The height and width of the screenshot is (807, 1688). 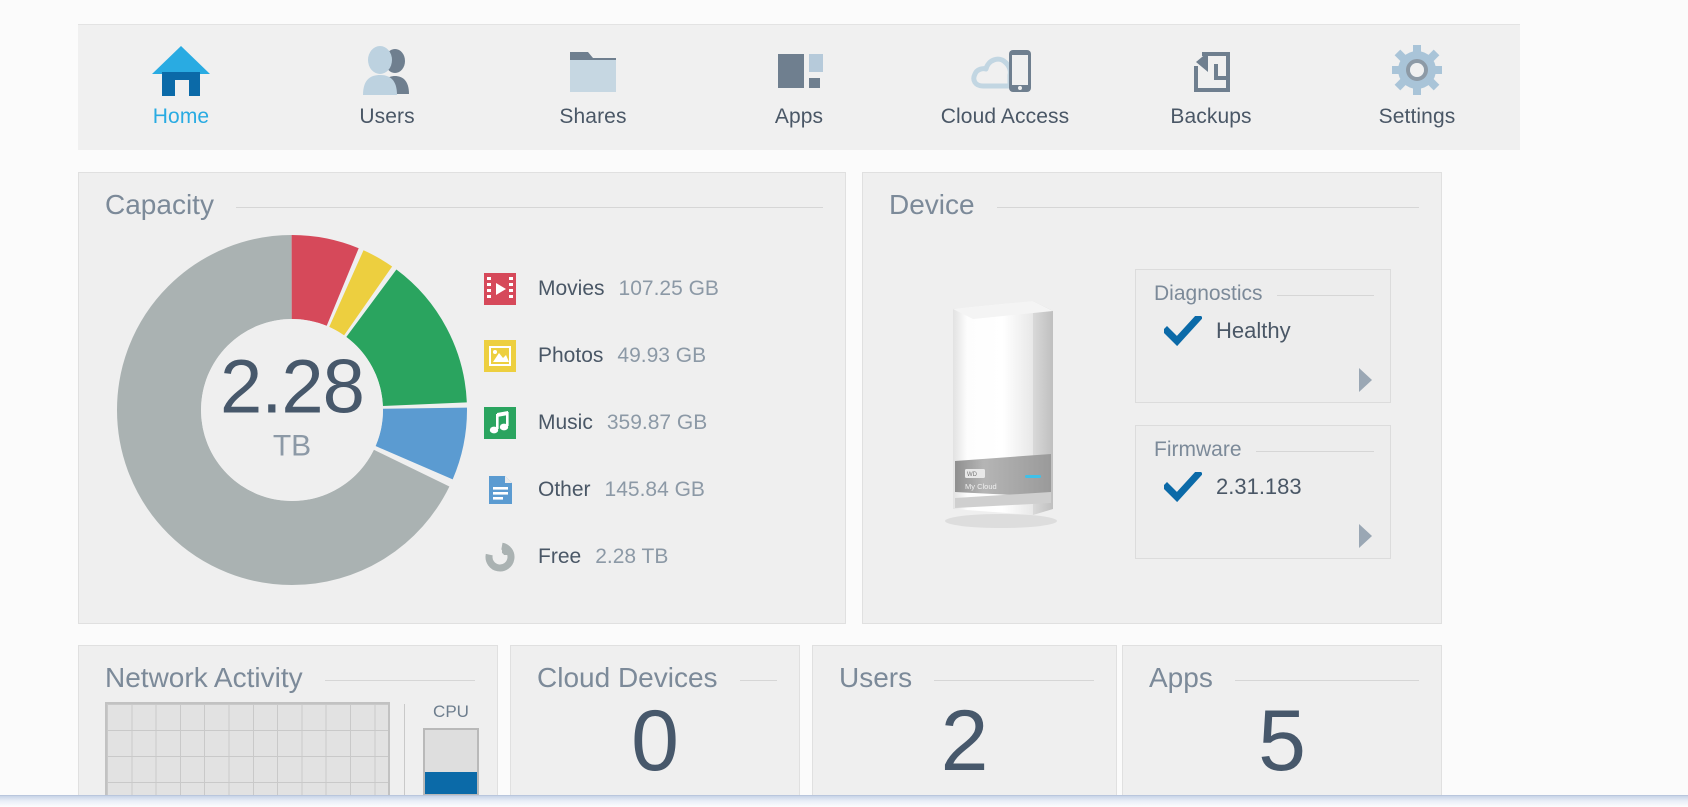 I want to click on apps-header: Apps, so click(x=1282, y=670).